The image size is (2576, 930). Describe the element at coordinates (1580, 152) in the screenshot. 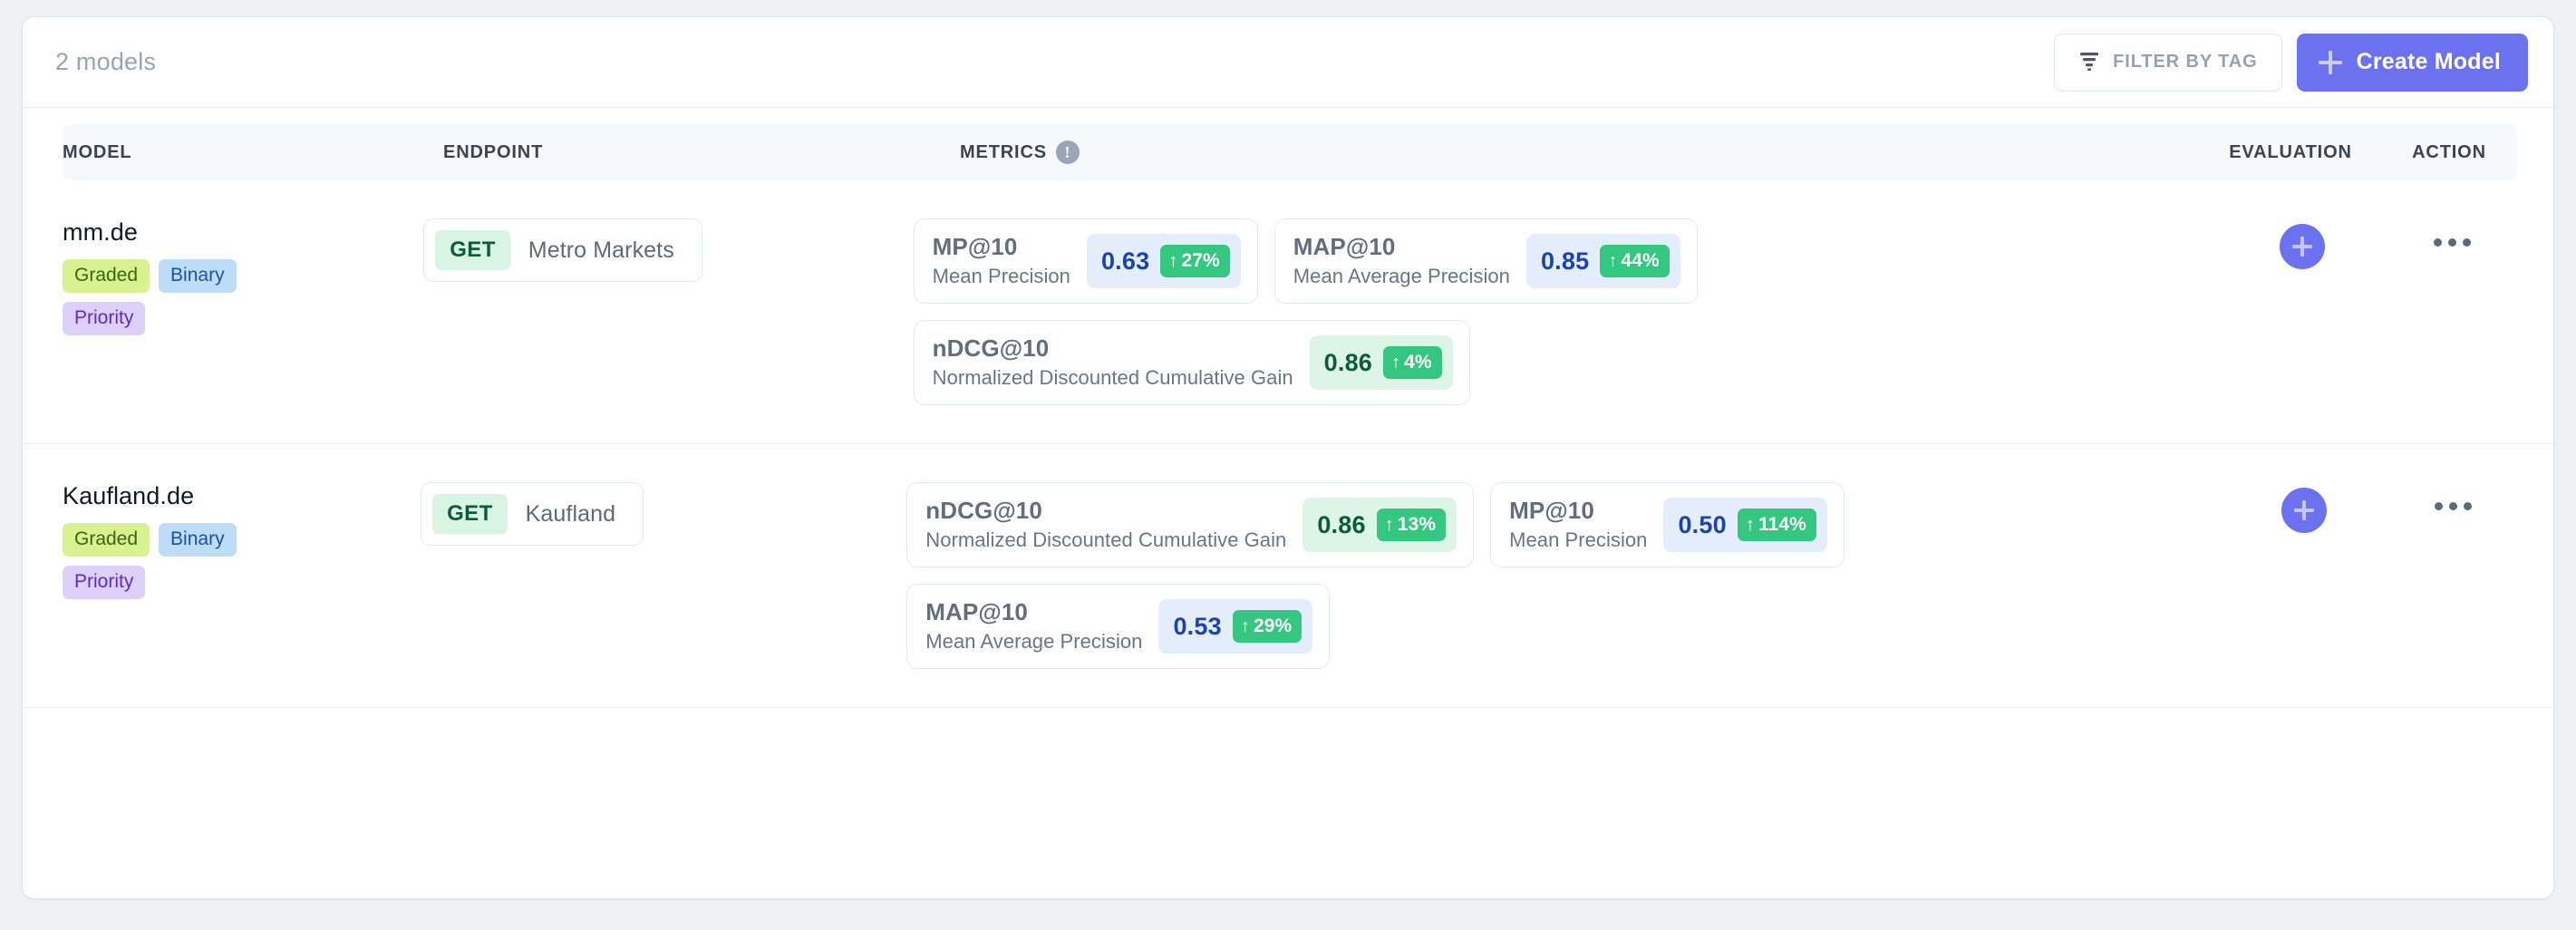

I see `column-header-metrics: METRICS !` at that location.